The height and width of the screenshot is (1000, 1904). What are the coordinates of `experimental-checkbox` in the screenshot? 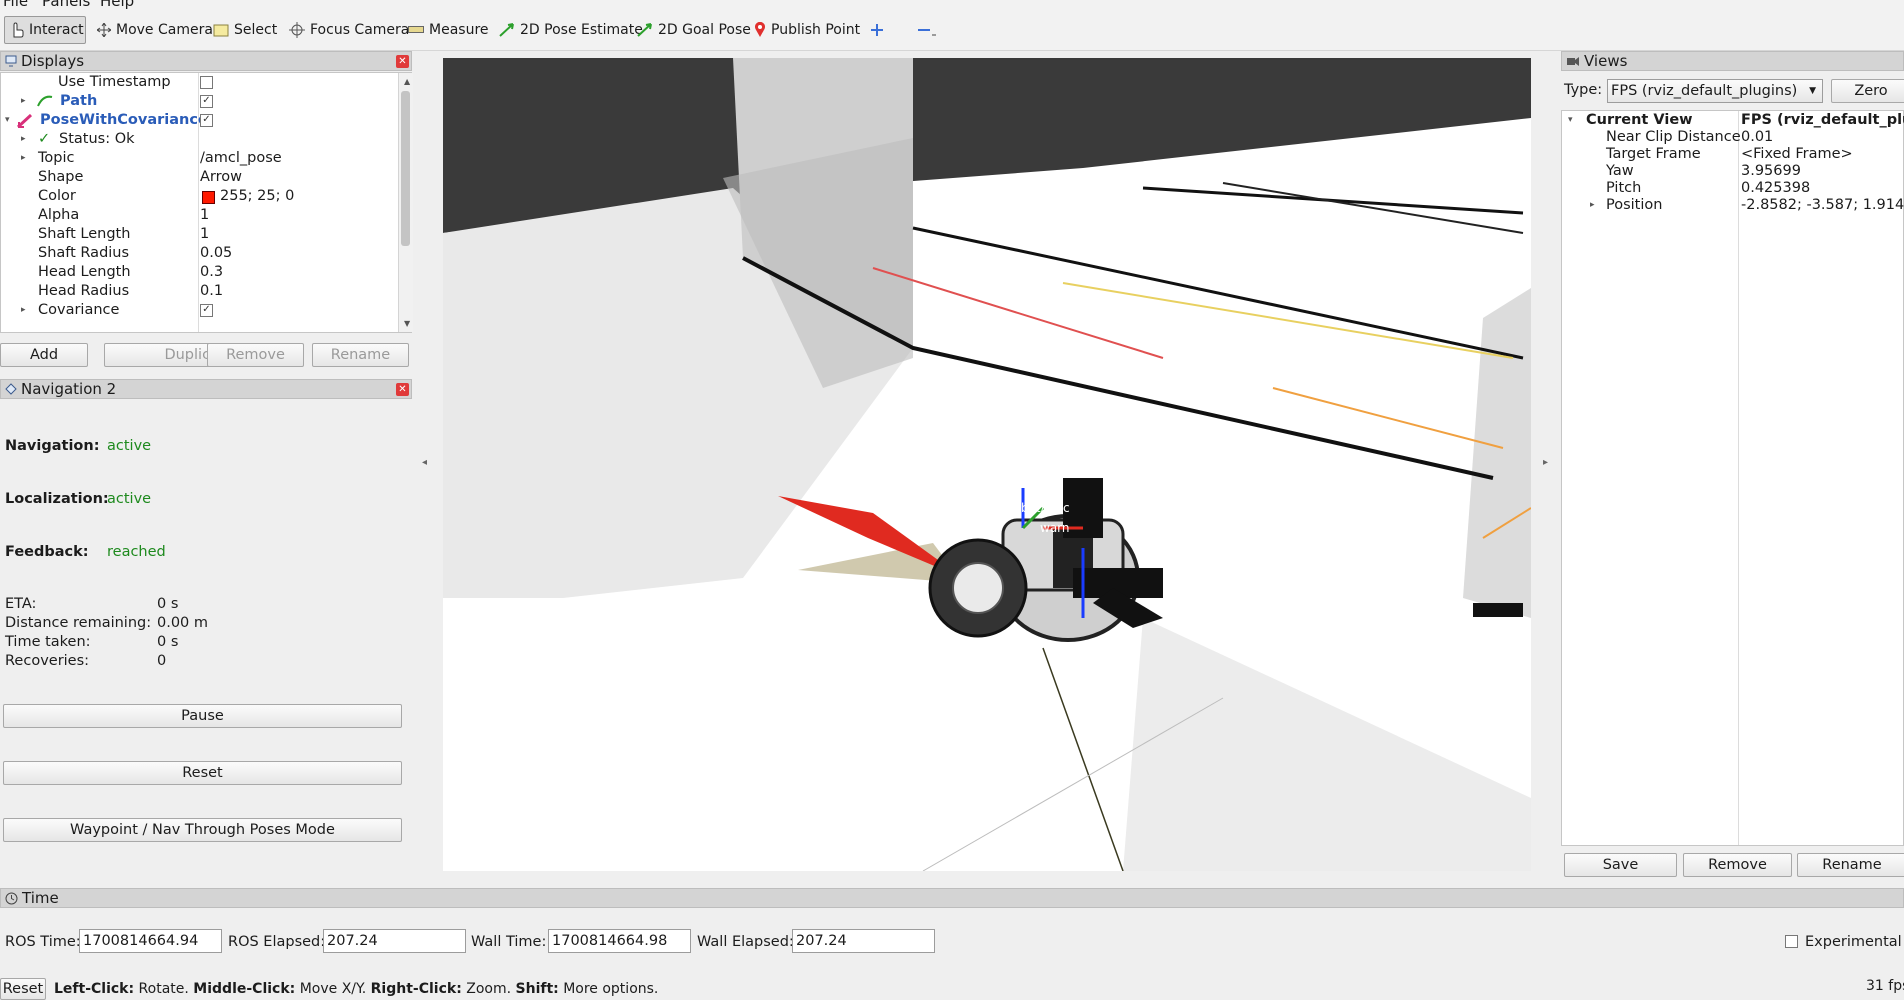 It's located at (1791, 941).